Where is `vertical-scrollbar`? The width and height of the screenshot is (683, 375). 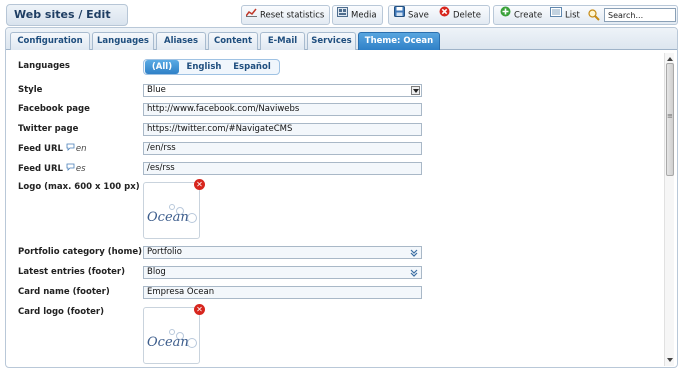
vertical-scrollbar is located at coordinates (669, 209).